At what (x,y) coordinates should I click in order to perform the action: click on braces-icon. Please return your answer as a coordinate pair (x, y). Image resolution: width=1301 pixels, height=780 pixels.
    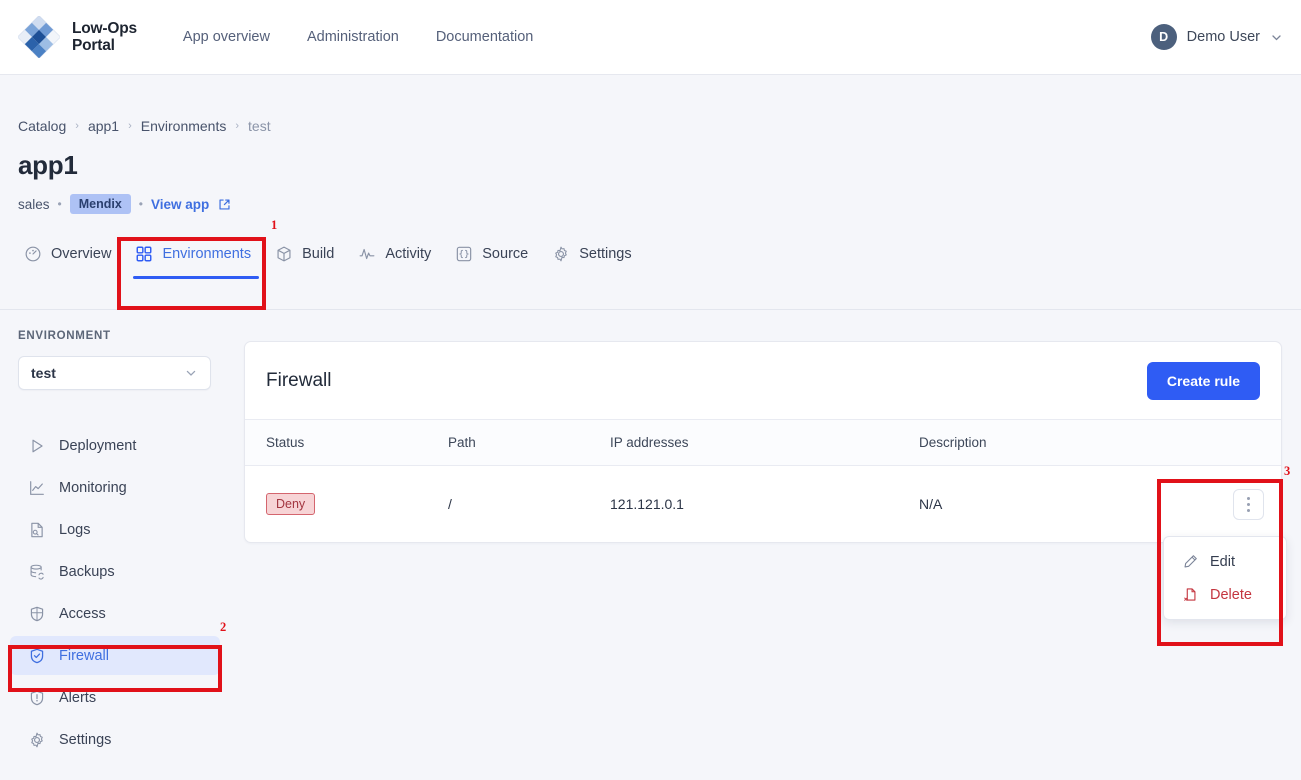
    Looking at the image, I should click on (464, 254).